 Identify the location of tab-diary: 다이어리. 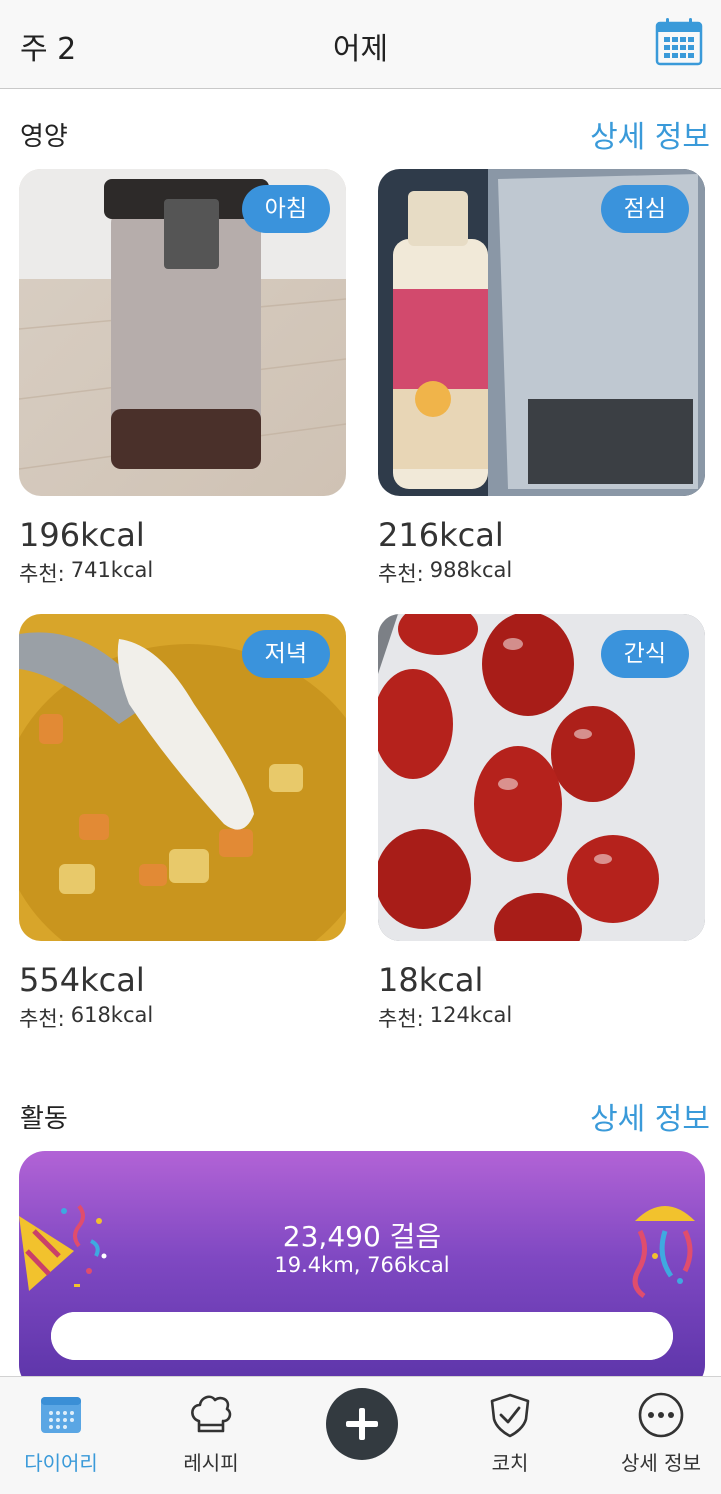
(66, 1435).